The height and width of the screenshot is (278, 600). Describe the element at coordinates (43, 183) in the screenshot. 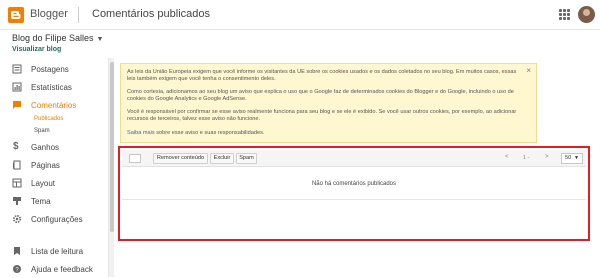

I see `sidebar-item-label: Layout` at that location.